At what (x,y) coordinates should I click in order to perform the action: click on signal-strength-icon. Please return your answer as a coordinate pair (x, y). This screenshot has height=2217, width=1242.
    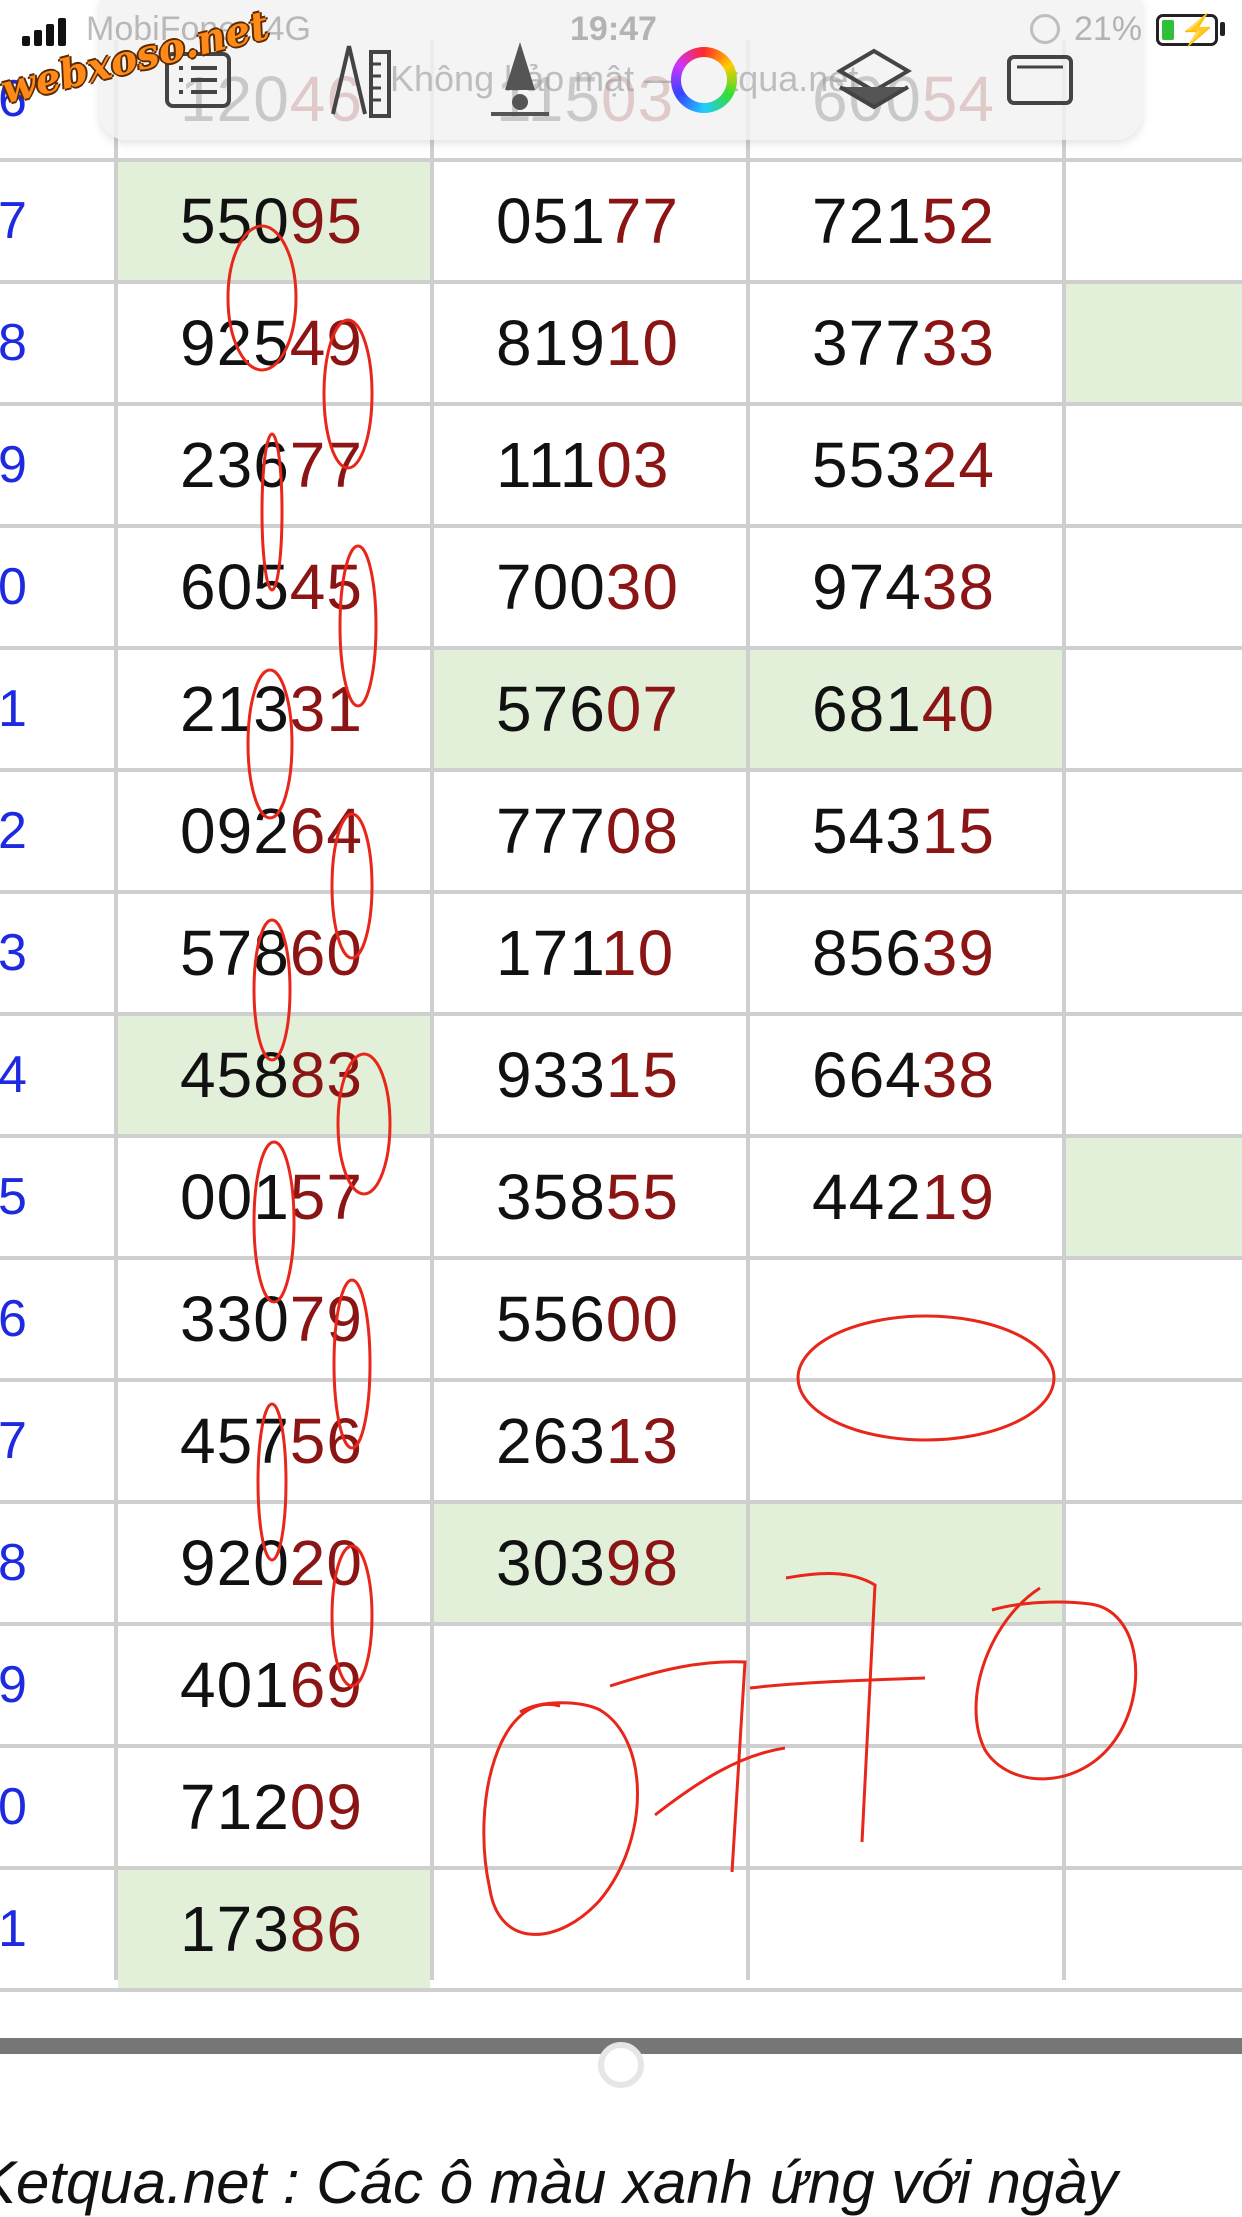
    Looking at the image, I should click on (44, 32).